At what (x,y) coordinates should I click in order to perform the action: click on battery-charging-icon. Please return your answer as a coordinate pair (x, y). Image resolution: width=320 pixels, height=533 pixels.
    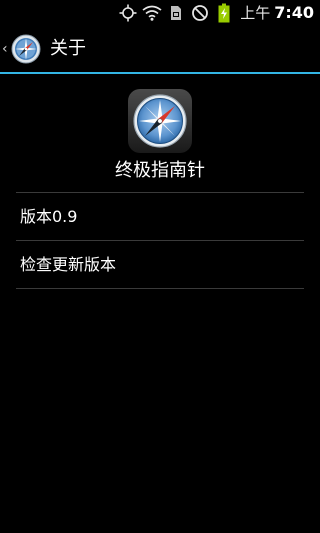
    Looking at the image, I should click on (224, 12).